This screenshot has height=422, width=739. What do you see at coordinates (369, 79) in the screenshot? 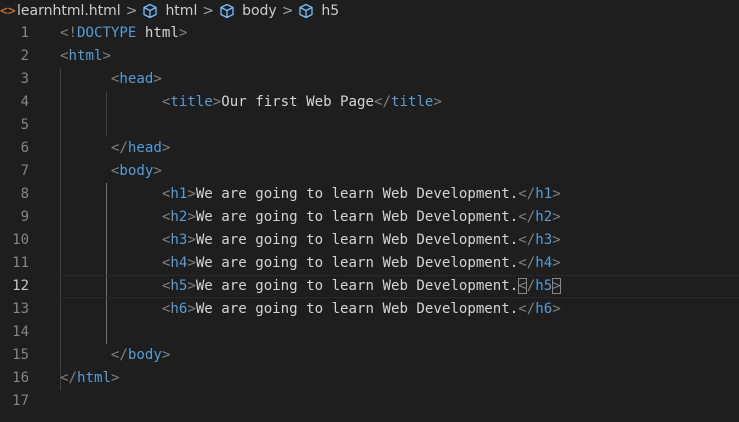
I see `code-line: 3 <head>` at bounding box center [369, 79].